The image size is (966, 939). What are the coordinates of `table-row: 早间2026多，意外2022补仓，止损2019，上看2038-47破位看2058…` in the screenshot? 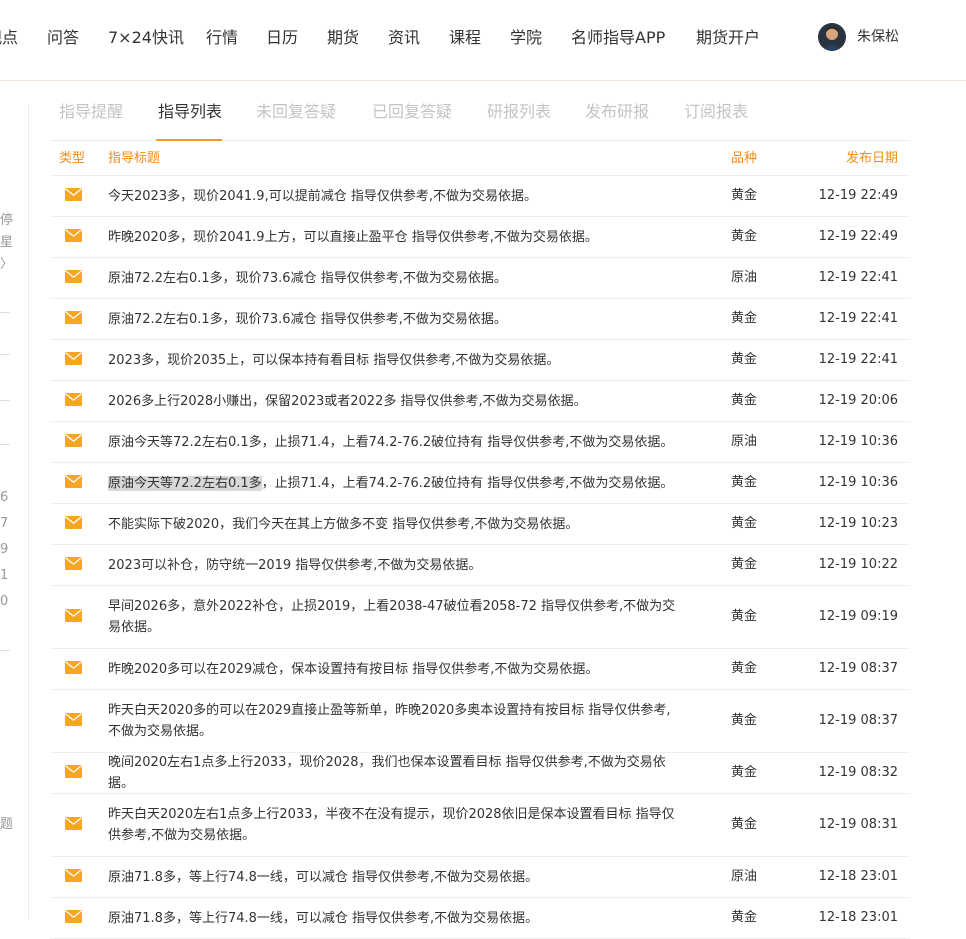 It's located at (480, 617).